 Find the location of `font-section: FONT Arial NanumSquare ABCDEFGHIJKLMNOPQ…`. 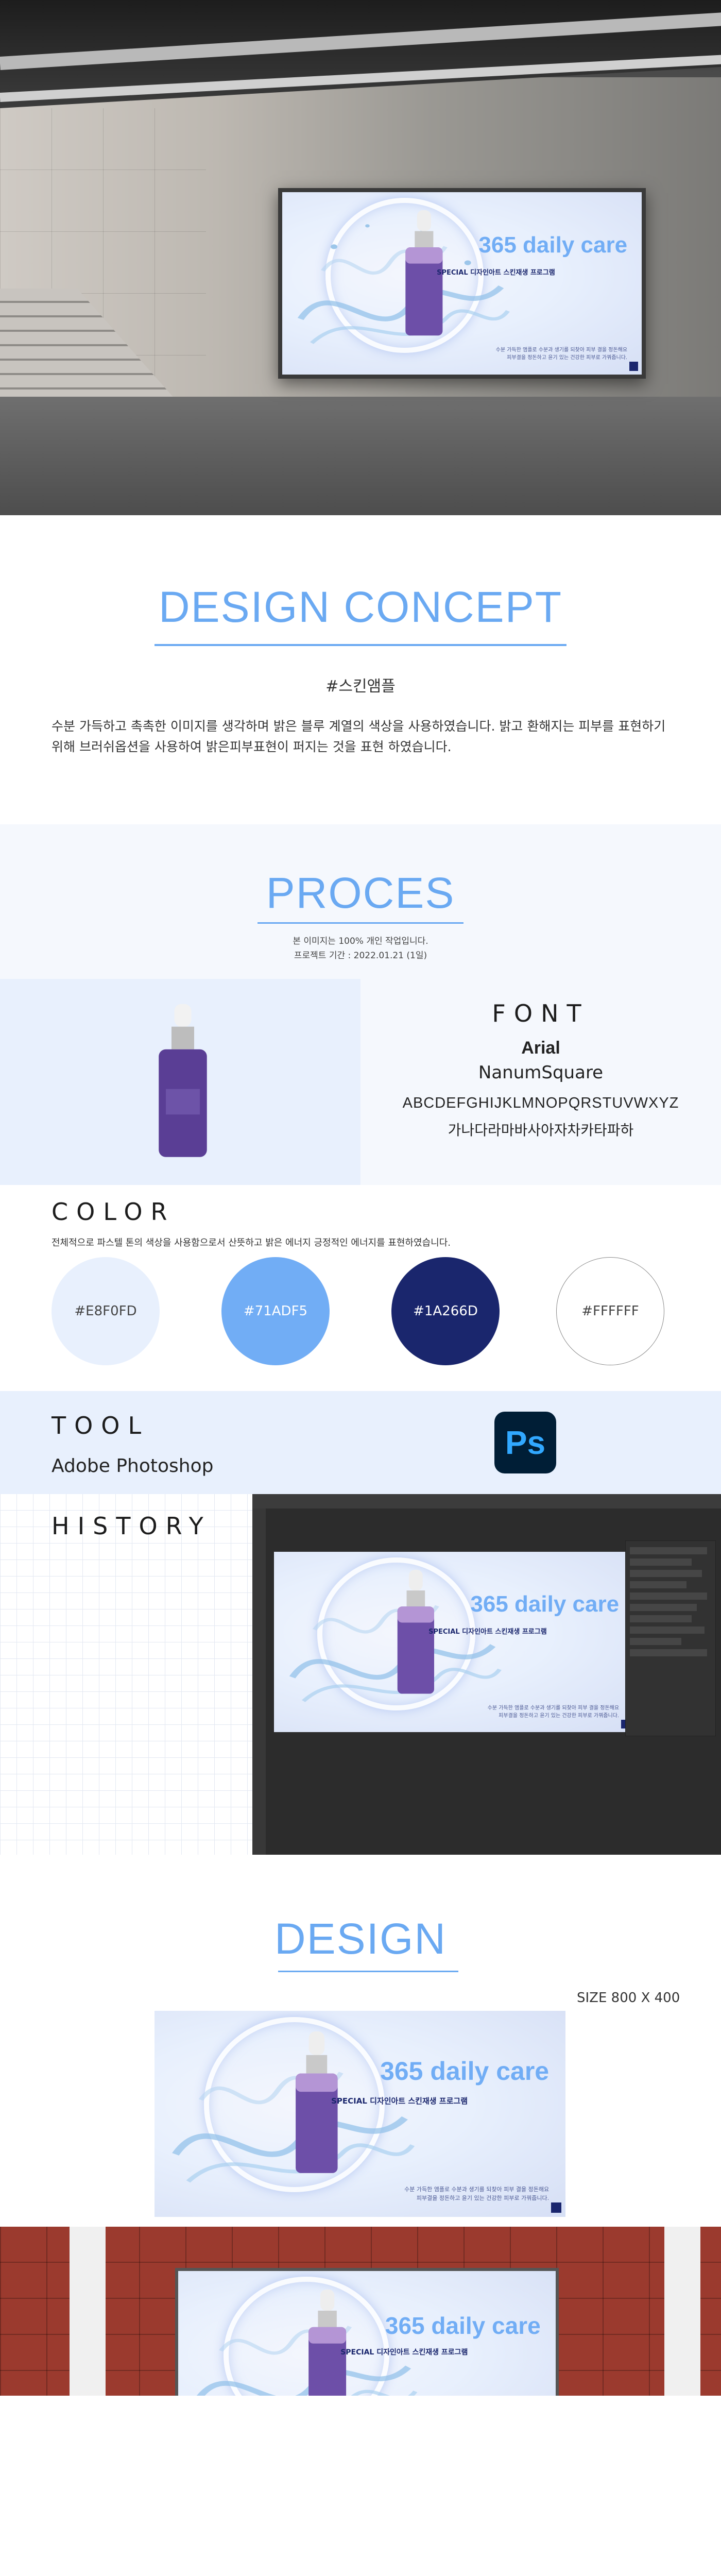

font-section: FONT Arial NanumSquare ABCDEFGHIJKLMNOPQ… is located at coordinates (360, 1082).